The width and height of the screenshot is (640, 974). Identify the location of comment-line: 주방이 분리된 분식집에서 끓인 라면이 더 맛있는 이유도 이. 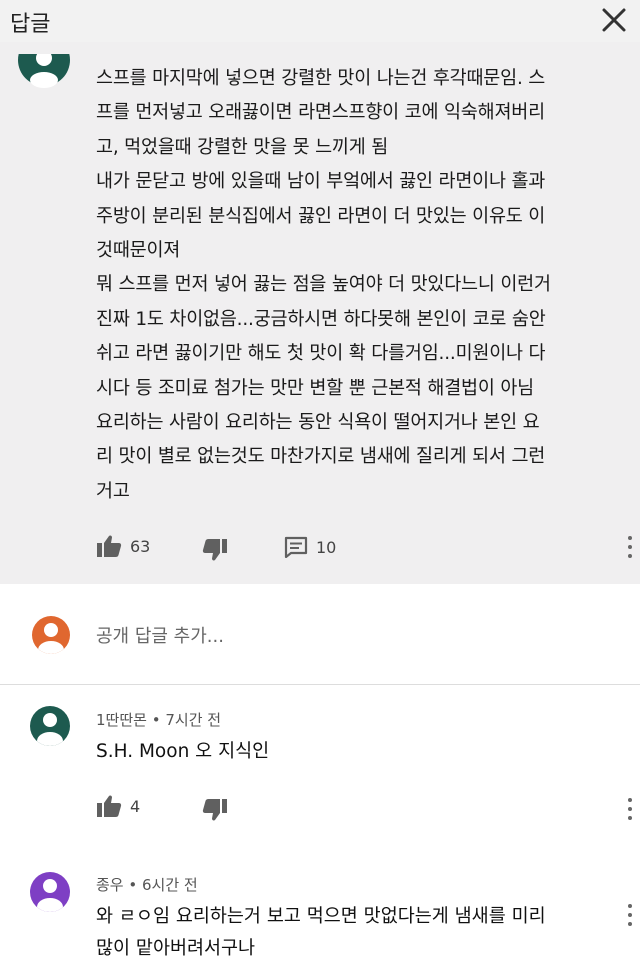
(321, 216).